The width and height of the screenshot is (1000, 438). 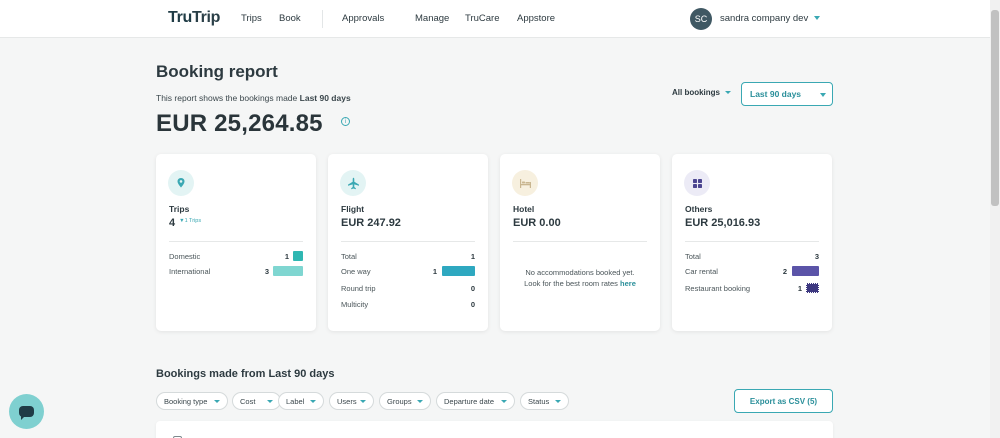 What do you see at coordinates (194, 18) in the screenshot?
I see `trutrip-logo: TruTrip` at bounding box center [194, 18].